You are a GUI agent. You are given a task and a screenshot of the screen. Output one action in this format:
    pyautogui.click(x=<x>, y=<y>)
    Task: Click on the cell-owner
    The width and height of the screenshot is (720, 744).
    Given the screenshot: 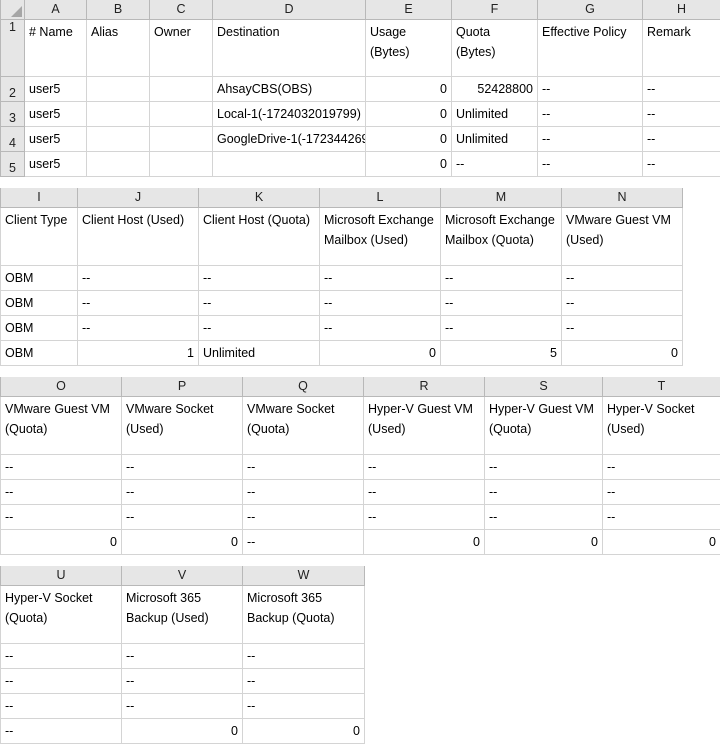 What is the action you would take?
    pyautogui.click(x=181, y=139)
    